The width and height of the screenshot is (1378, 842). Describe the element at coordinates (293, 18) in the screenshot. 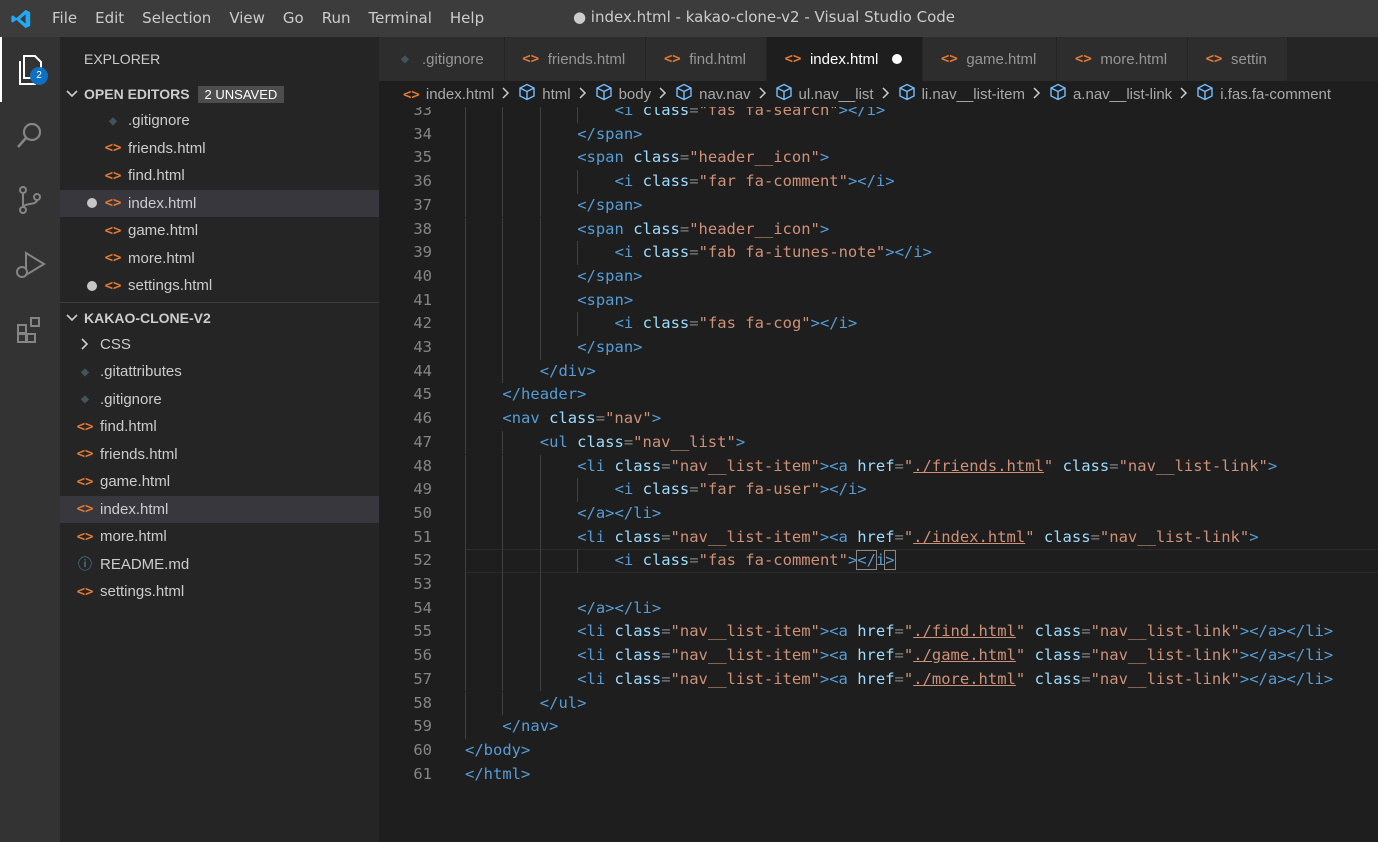

I see `menu-go: Go` at that location.